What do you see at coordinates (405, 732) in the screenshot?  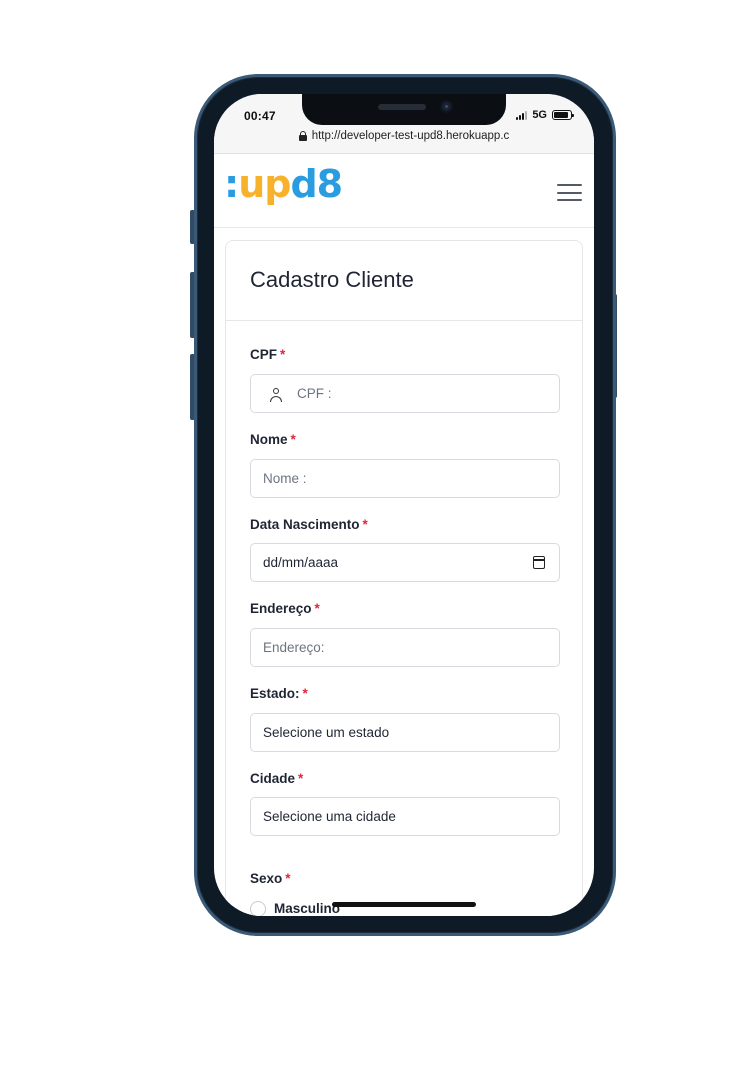 I see `estado-select: Selecione um estado` at bounding box center [405, 732].